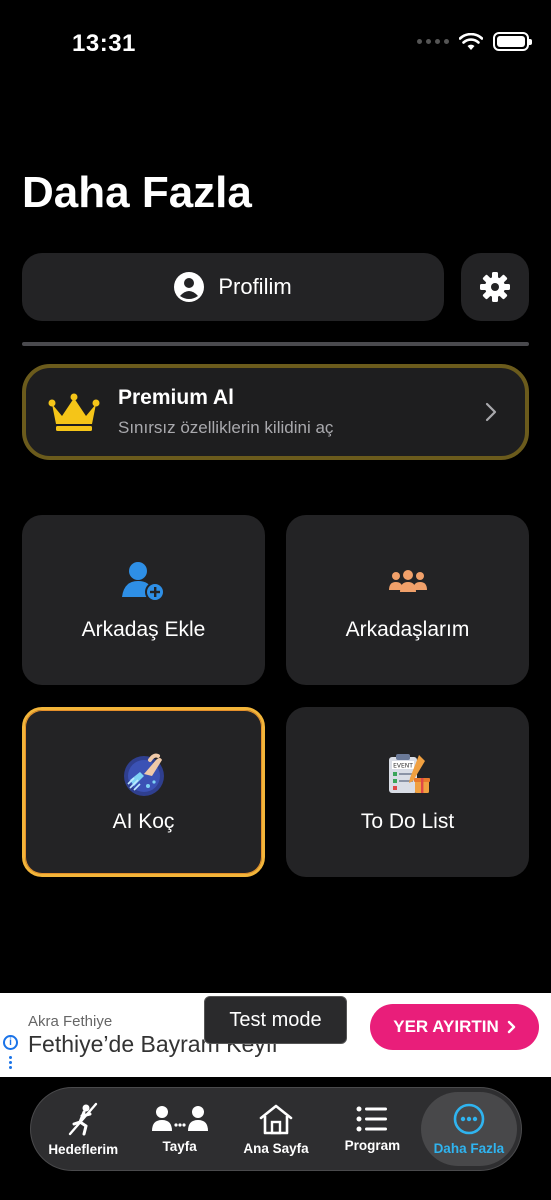 The image size is (551, 1200). Describe the element at coordinates (179, 1118) in the screenshot. I see `group-icon` at that location.